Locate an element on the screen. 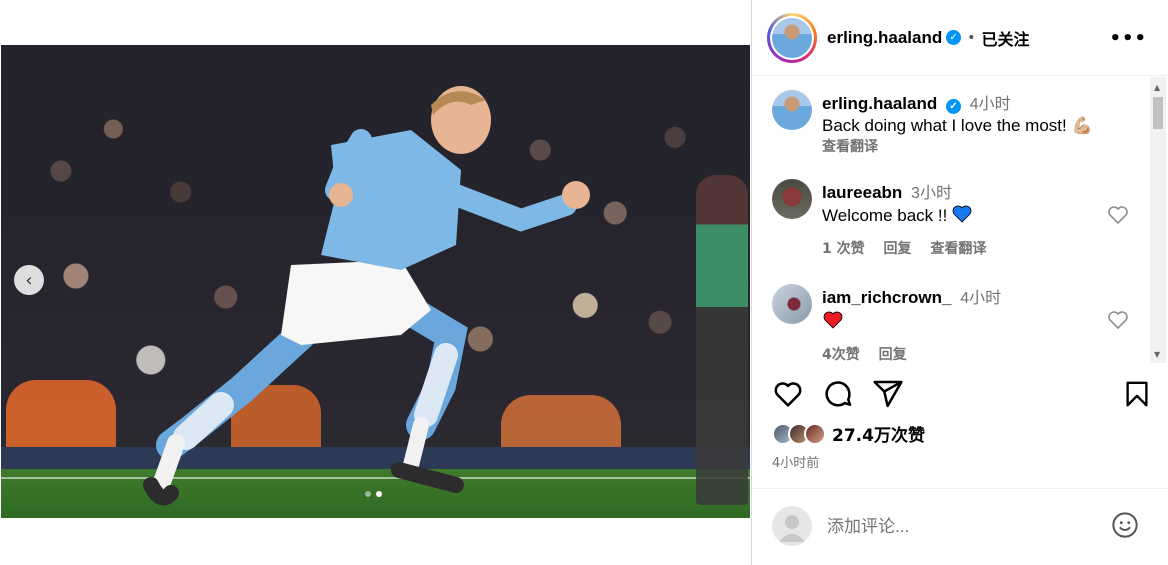  add-comment-bar is located at coordinates (960, 526).